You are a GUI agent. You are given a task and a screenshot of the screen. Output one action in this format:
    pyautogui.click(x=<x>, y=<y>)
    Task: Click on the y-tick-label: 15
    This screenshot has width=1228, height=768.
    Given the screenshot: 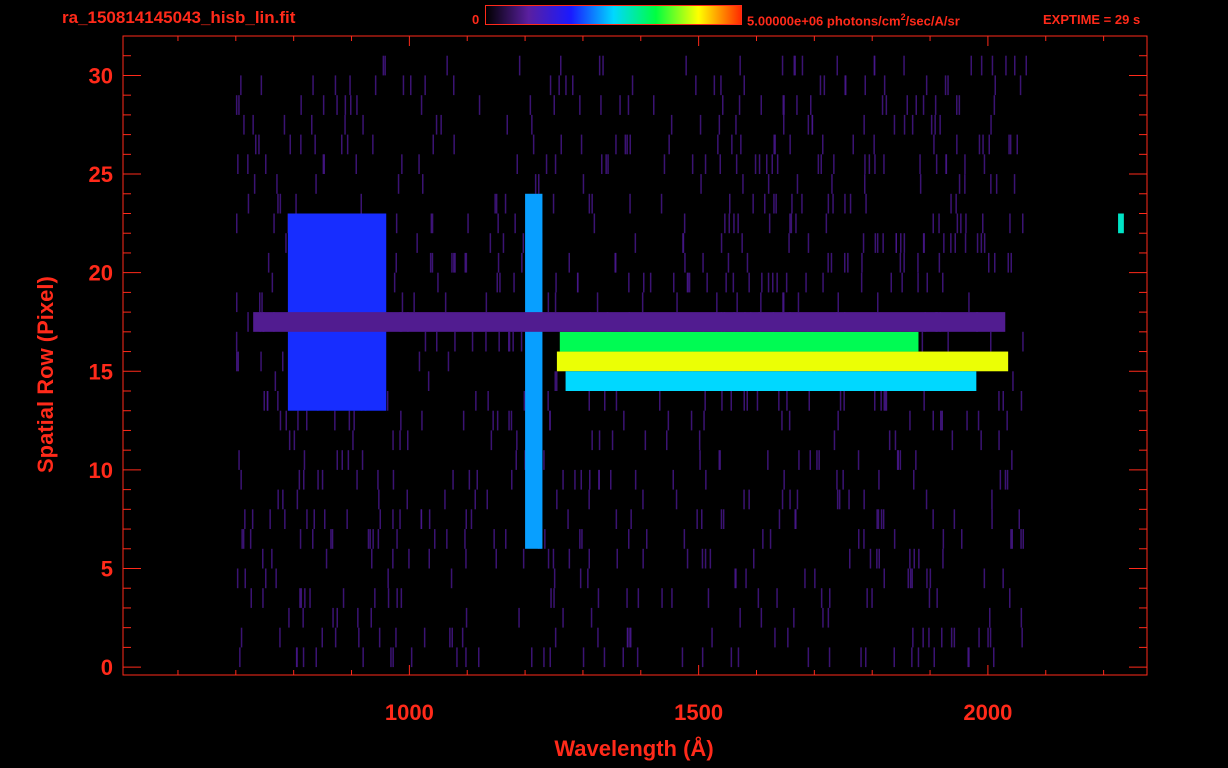 What is the action you would take?
    pyautogui.click(x=101, y=371)
    